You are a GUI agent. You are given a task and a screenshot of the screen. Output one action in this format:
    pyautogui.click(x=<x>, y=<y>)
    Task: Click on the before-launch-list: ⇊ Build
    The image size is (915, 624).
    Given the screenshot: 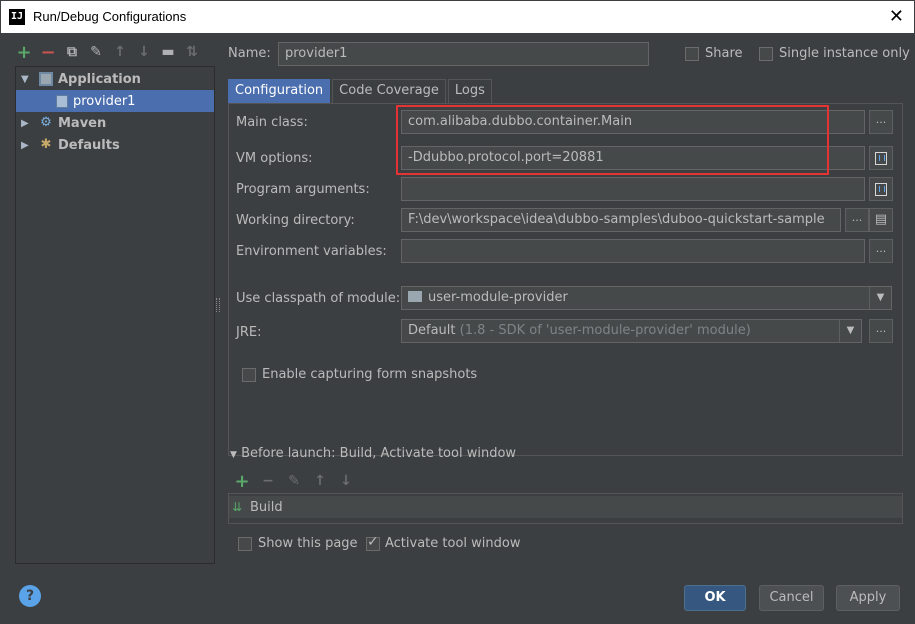 What is the action you would take?
    pyautogui.click(x=565, y=508)
    